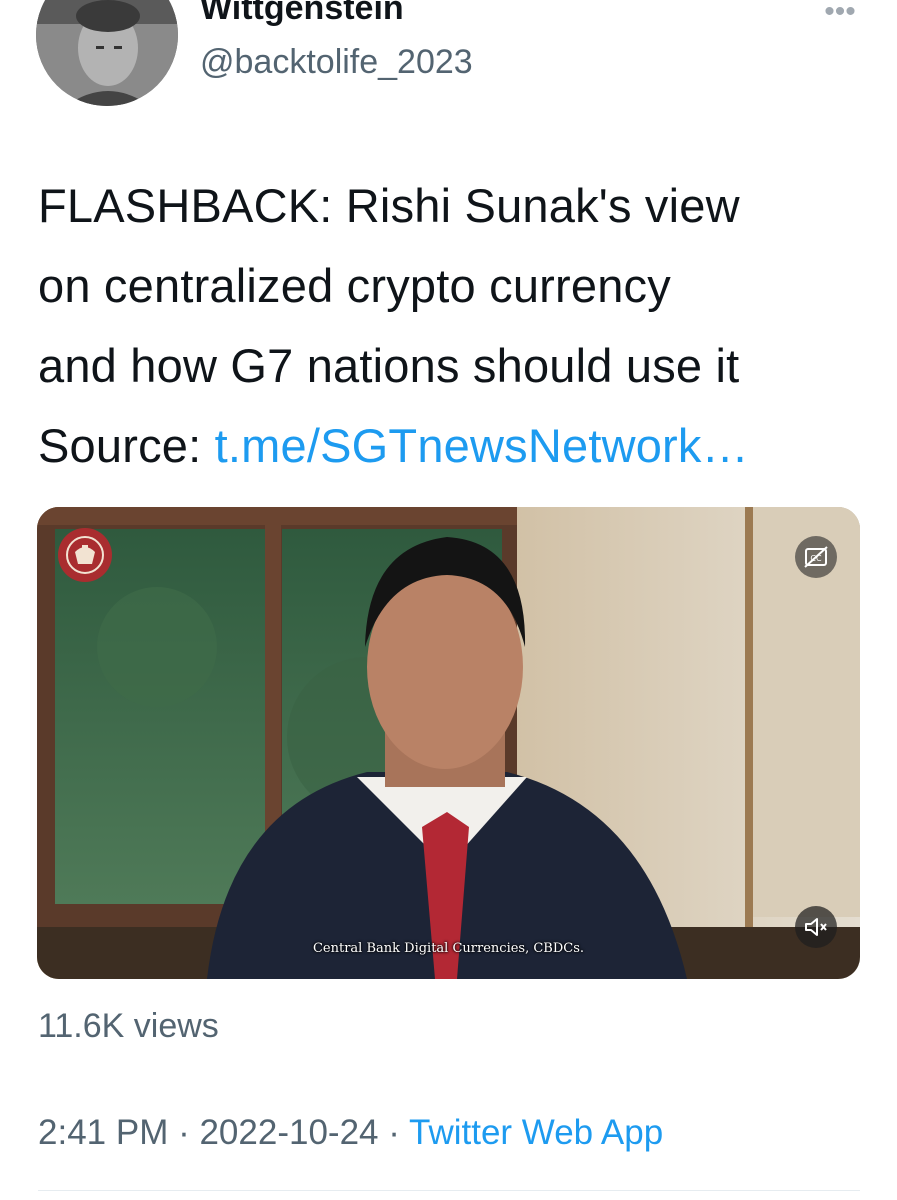  What do you see at coordinates (840, 13) in the screenshot?
I see `more-dots-icon: •••` at bounding box center [840, 13].